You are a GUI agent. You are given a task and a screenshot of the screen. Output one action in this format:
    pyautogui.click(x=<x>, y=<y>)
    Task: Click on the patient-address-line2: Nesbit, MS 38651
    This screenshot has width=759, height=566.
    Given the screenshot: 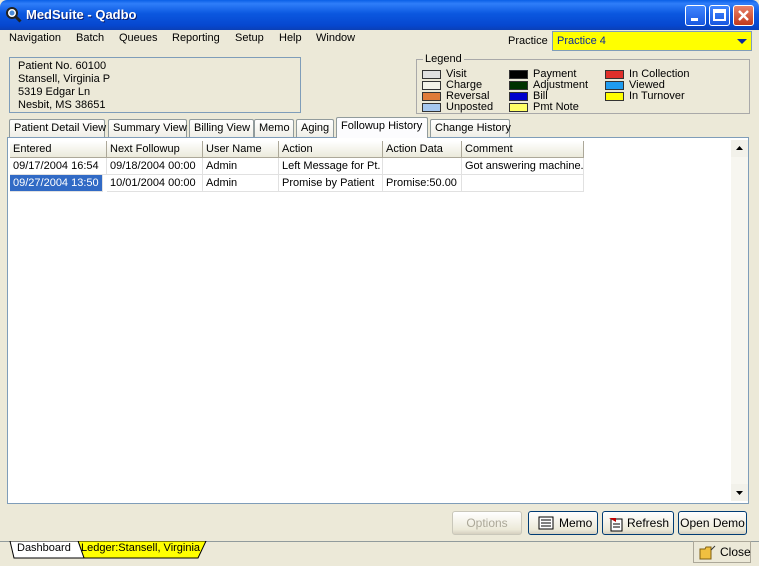 What is the action you would take?
    pyautogui.click(x=62, y=105)
    